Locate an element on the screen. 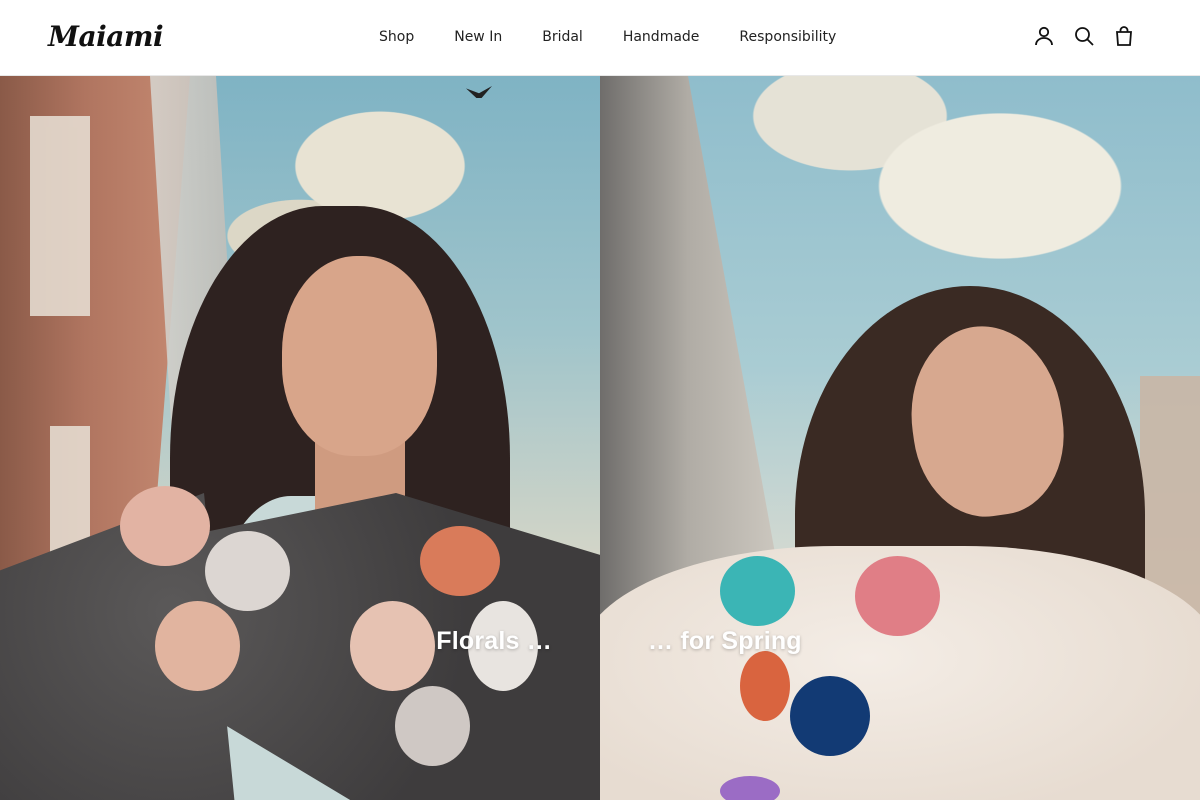  user-icon is located at coordinates (1044, 36).